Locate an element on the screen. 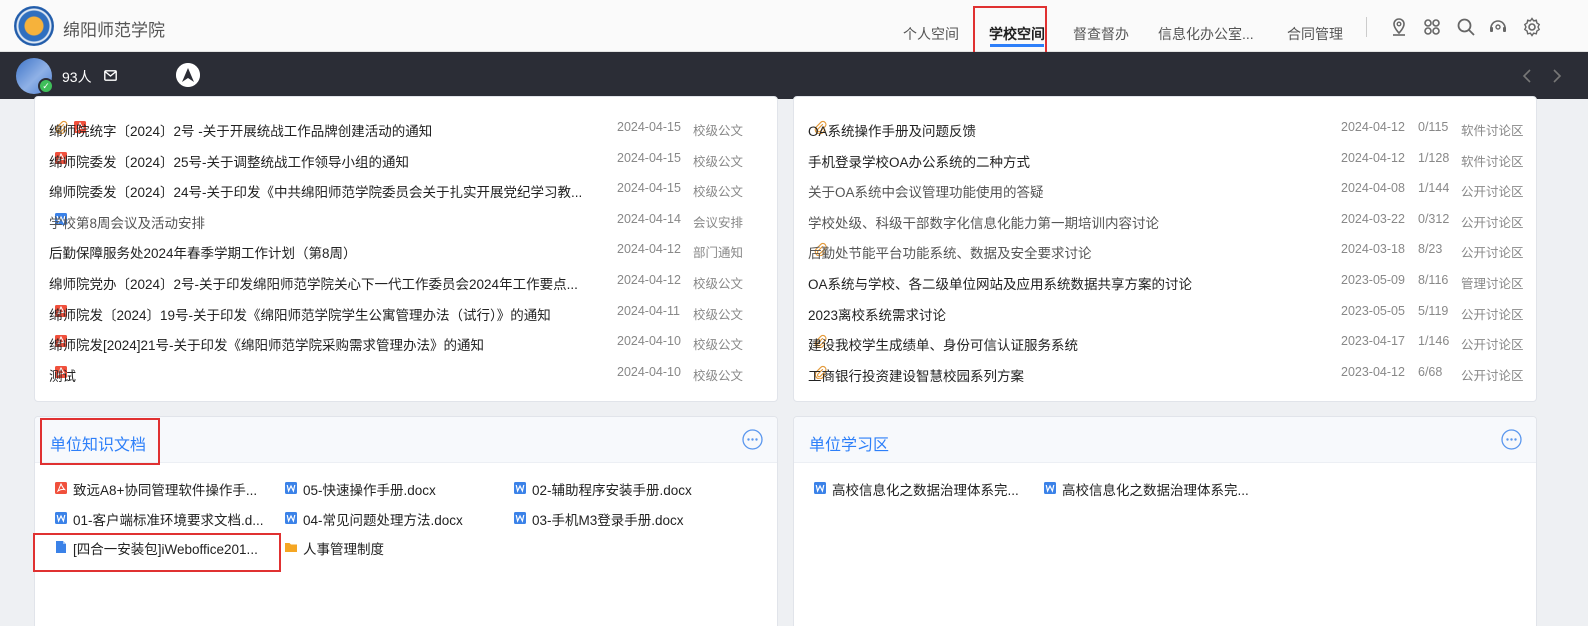 Image resolution: width=1588 pixels, height=626 pixels. notice-title: 绵师院委发〔2024〕25号-关于调整统战工作领导小组的通知 is located at coordinates (229, 161).